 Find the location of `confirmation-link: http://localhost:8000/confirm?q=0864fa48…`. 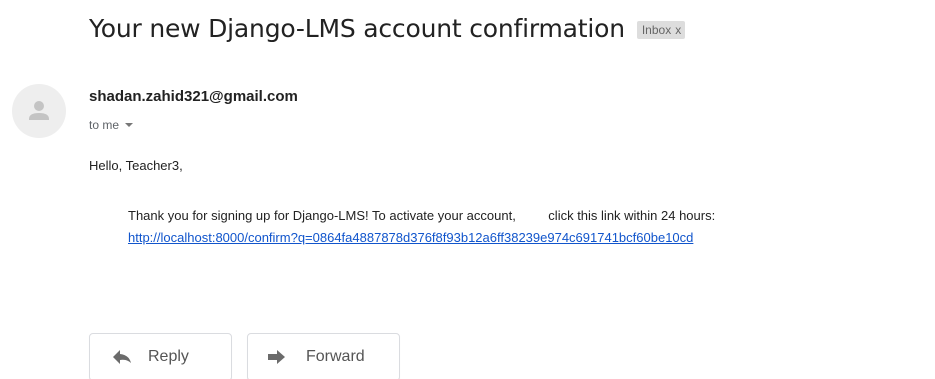

confirmation-link: http://localhost:8000/confirm?q=0864fa48… is located at coordinates (410, 237).